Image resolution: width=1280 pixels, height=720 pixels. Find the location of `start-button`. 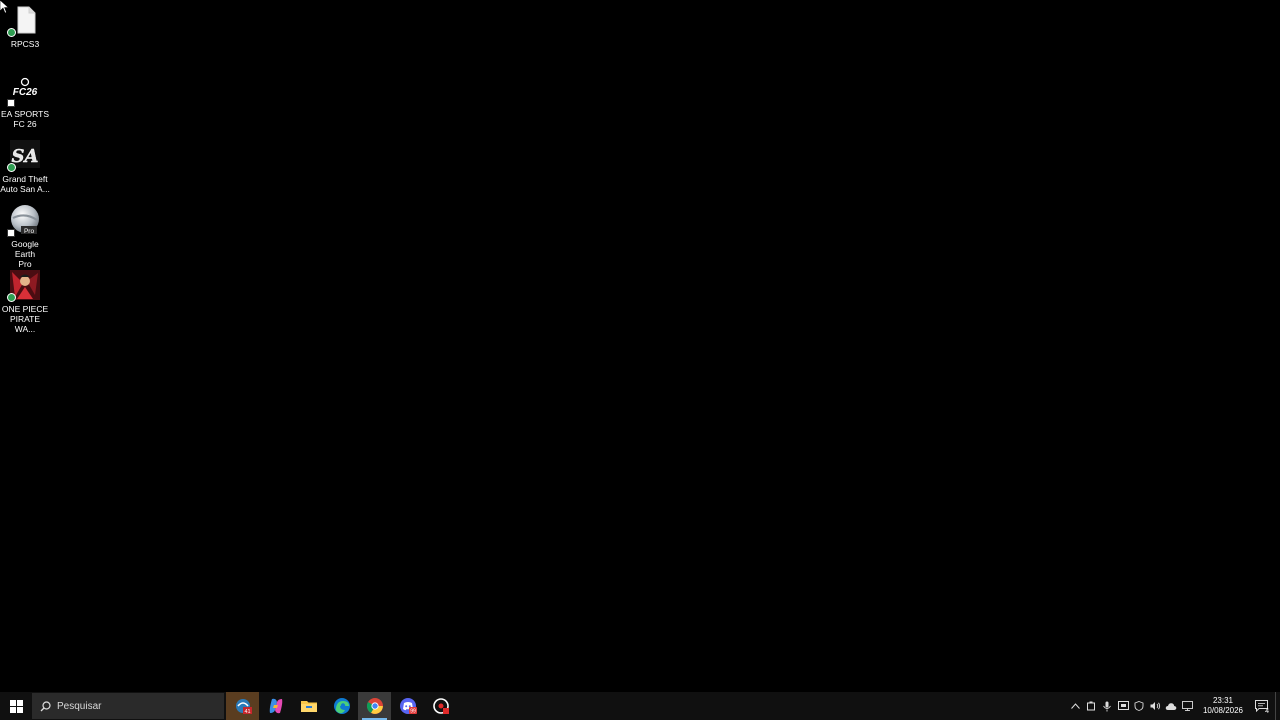

start-button is located at coordinates (16, 706).